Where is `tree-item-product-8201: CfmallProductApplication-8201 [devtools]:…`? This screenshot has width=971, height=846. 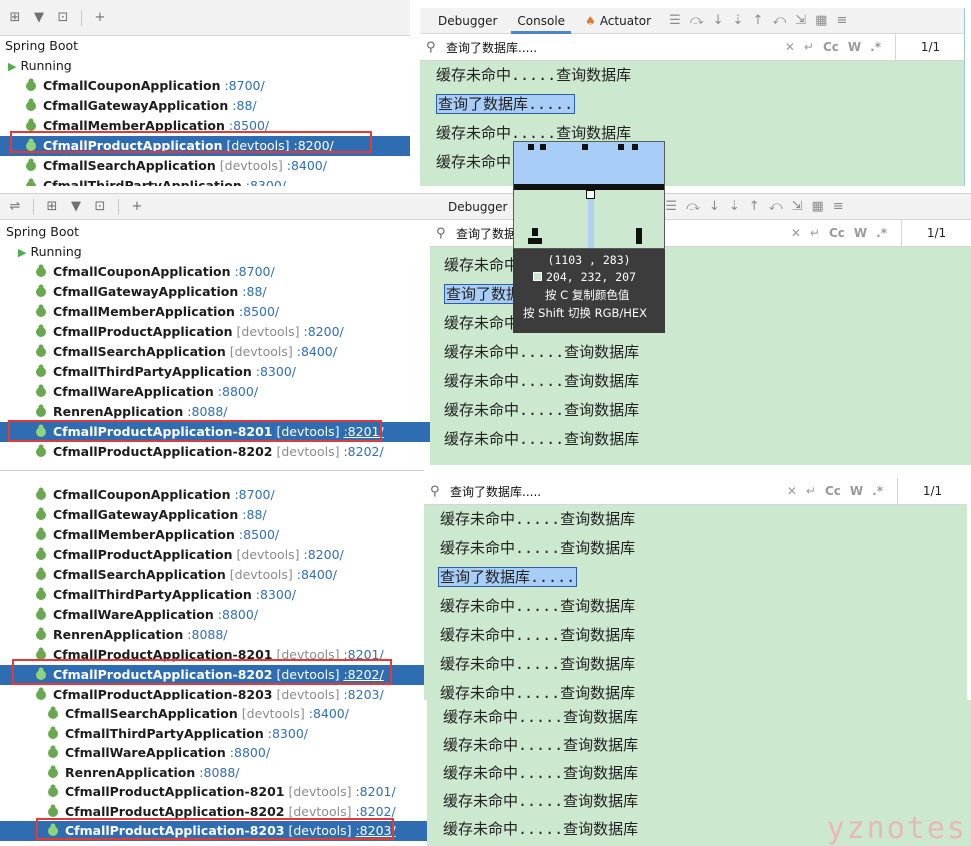 tree-item-product-8201: CfmallProductApplication-8201 [devtools]:… is located at coordinates (213, 792).